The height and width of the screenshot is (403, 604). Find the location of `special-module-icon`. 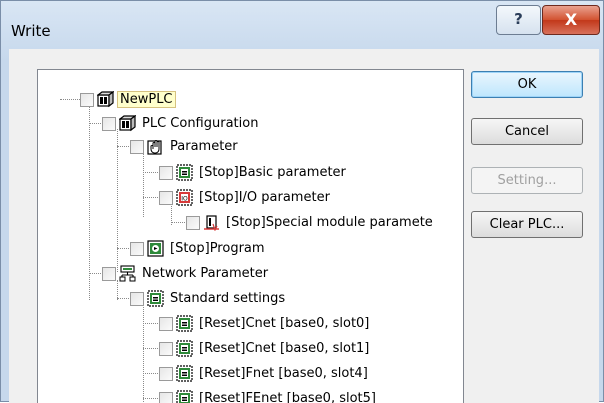

special-module-icon is located at coordinates (211, 222).